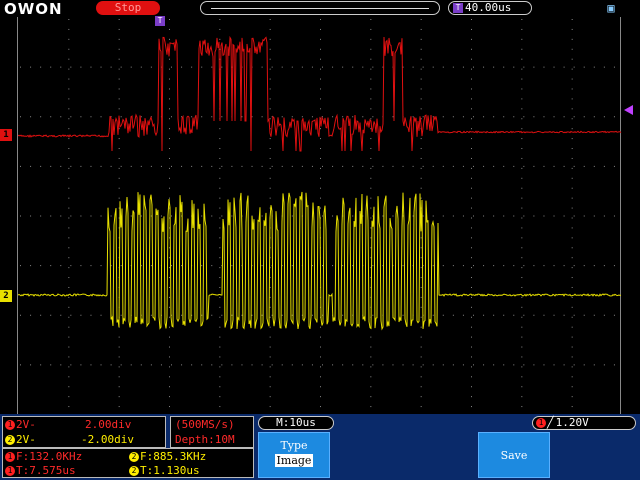 This screenshot has width=640, height=480. I want to click on trigger-position-readout: T 40.00us, so click(490, 8).